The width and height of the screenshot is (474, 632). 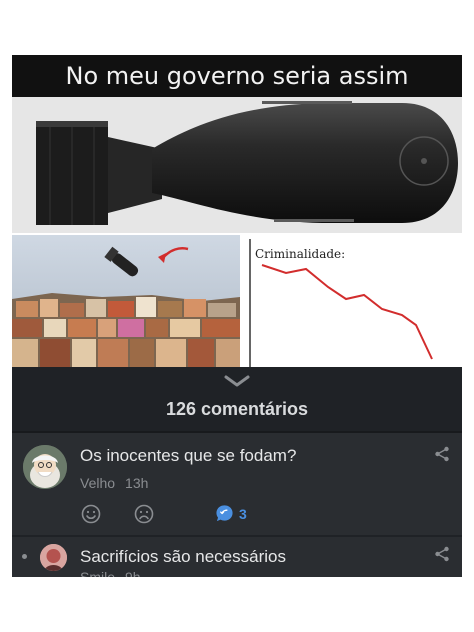 What do you see at coordinates (347, 312) in the screenshot?
I see `crime-trend-line` at bounding box center [347, 312].